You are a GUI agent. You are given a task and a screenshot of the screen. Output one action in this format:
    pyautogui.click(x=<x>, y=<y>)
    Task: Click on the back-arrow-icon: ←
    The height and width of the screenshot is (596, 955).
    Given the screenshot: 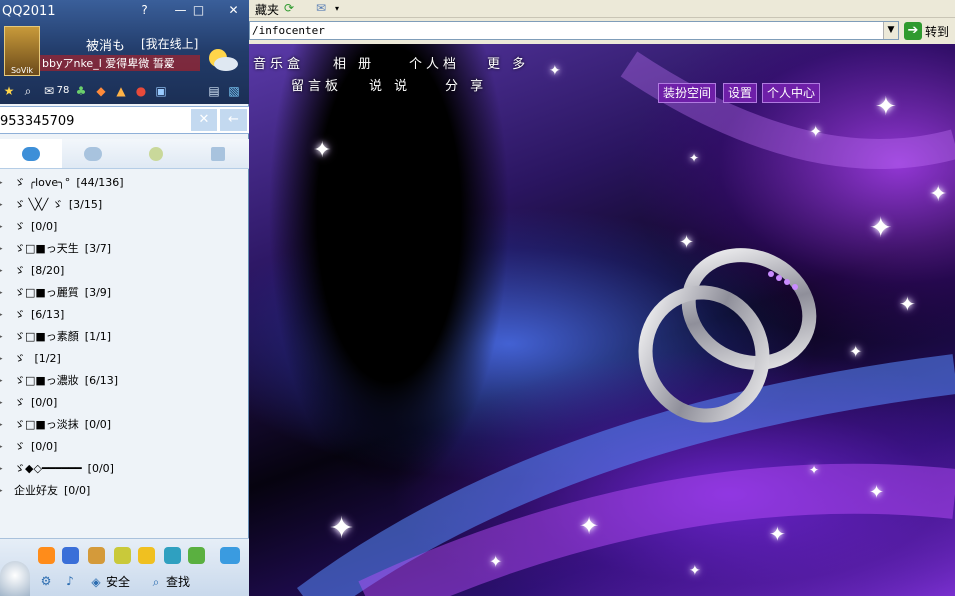 What is the action you would take?
    pyautogui.click(x=233, y=120)
    